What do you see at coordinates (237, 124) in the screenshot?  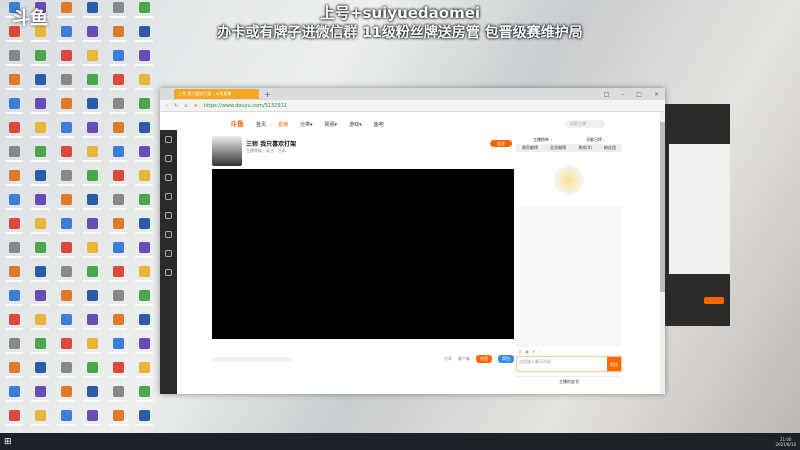 I see `site-logo: 斗鱼` at bounding box center [237, 124].